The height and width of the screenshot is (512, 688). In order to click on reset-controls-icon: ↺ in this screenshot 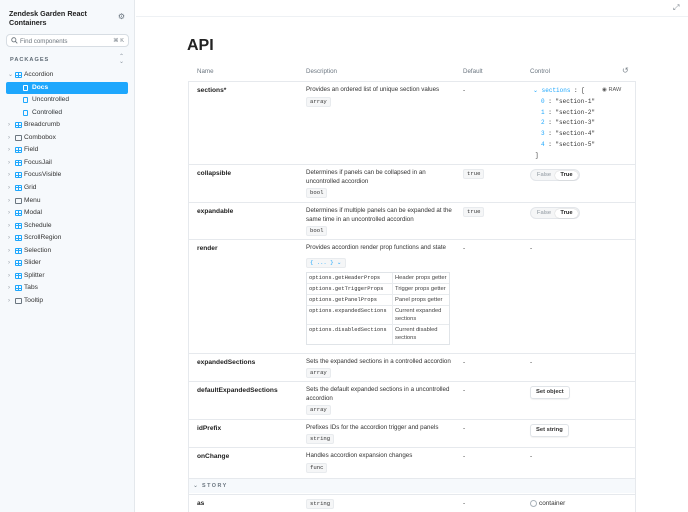, I will do `click(625, 70)`.